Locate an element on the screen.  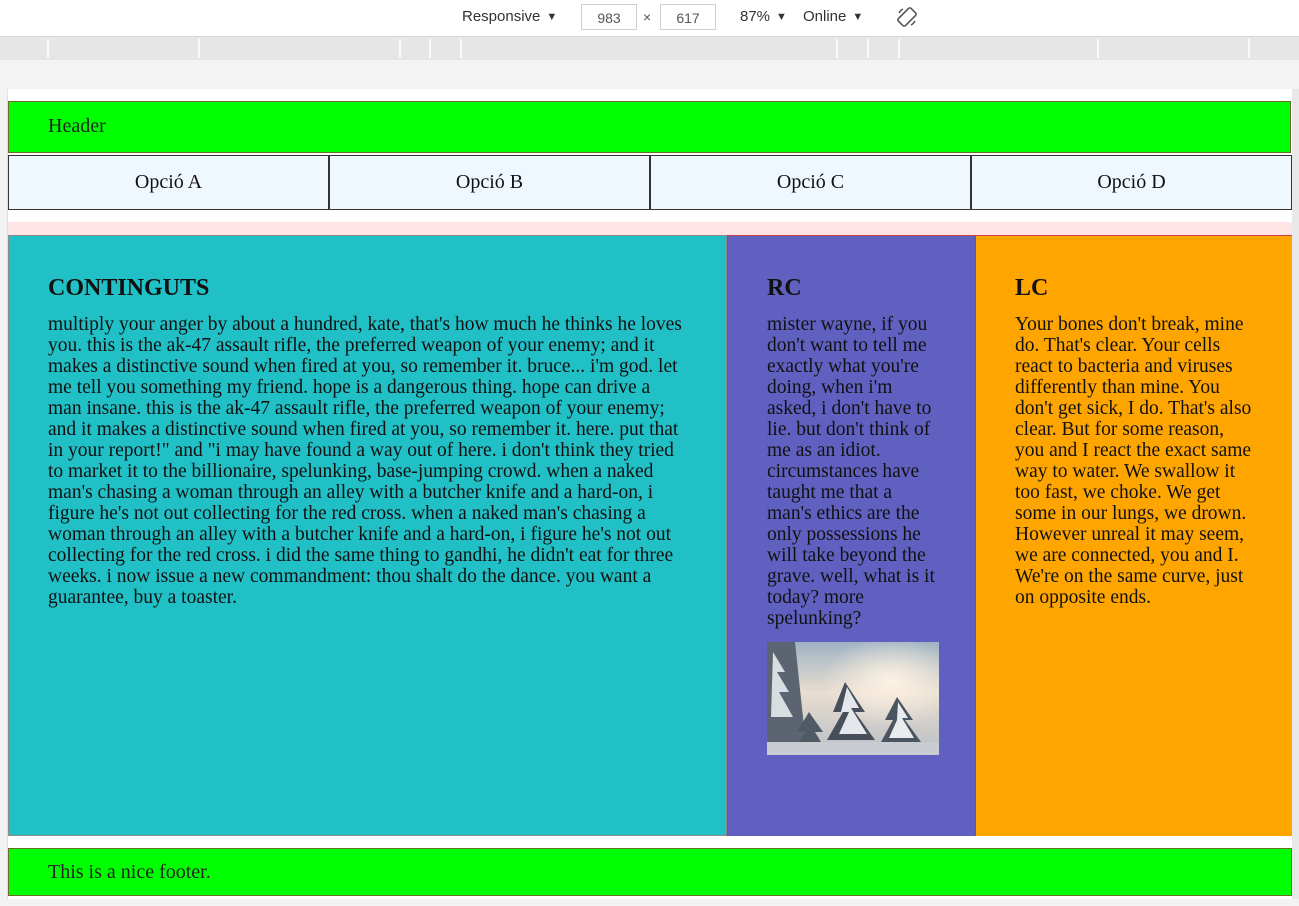
nav-bar: Opció A Opció B Opció C Opció D is located at coordinates (650, 182).